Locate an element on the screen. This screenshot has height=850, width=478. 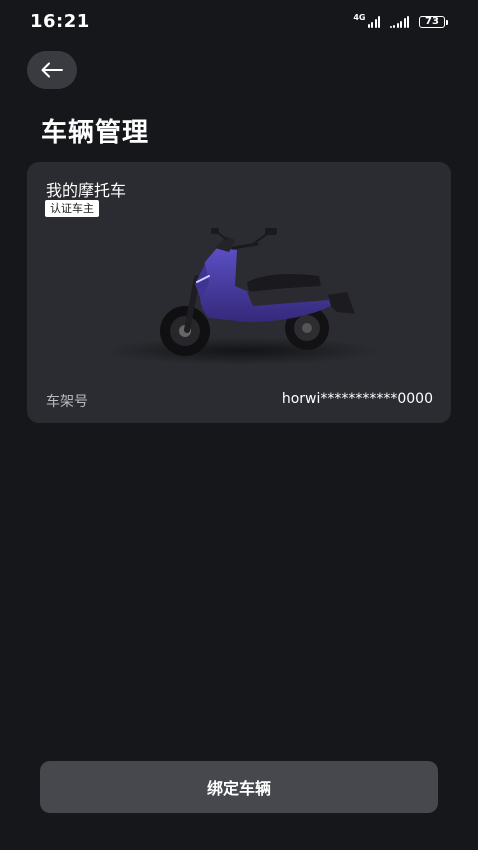
owner-badge: 认证车主 is located at coordinates (72, 208).